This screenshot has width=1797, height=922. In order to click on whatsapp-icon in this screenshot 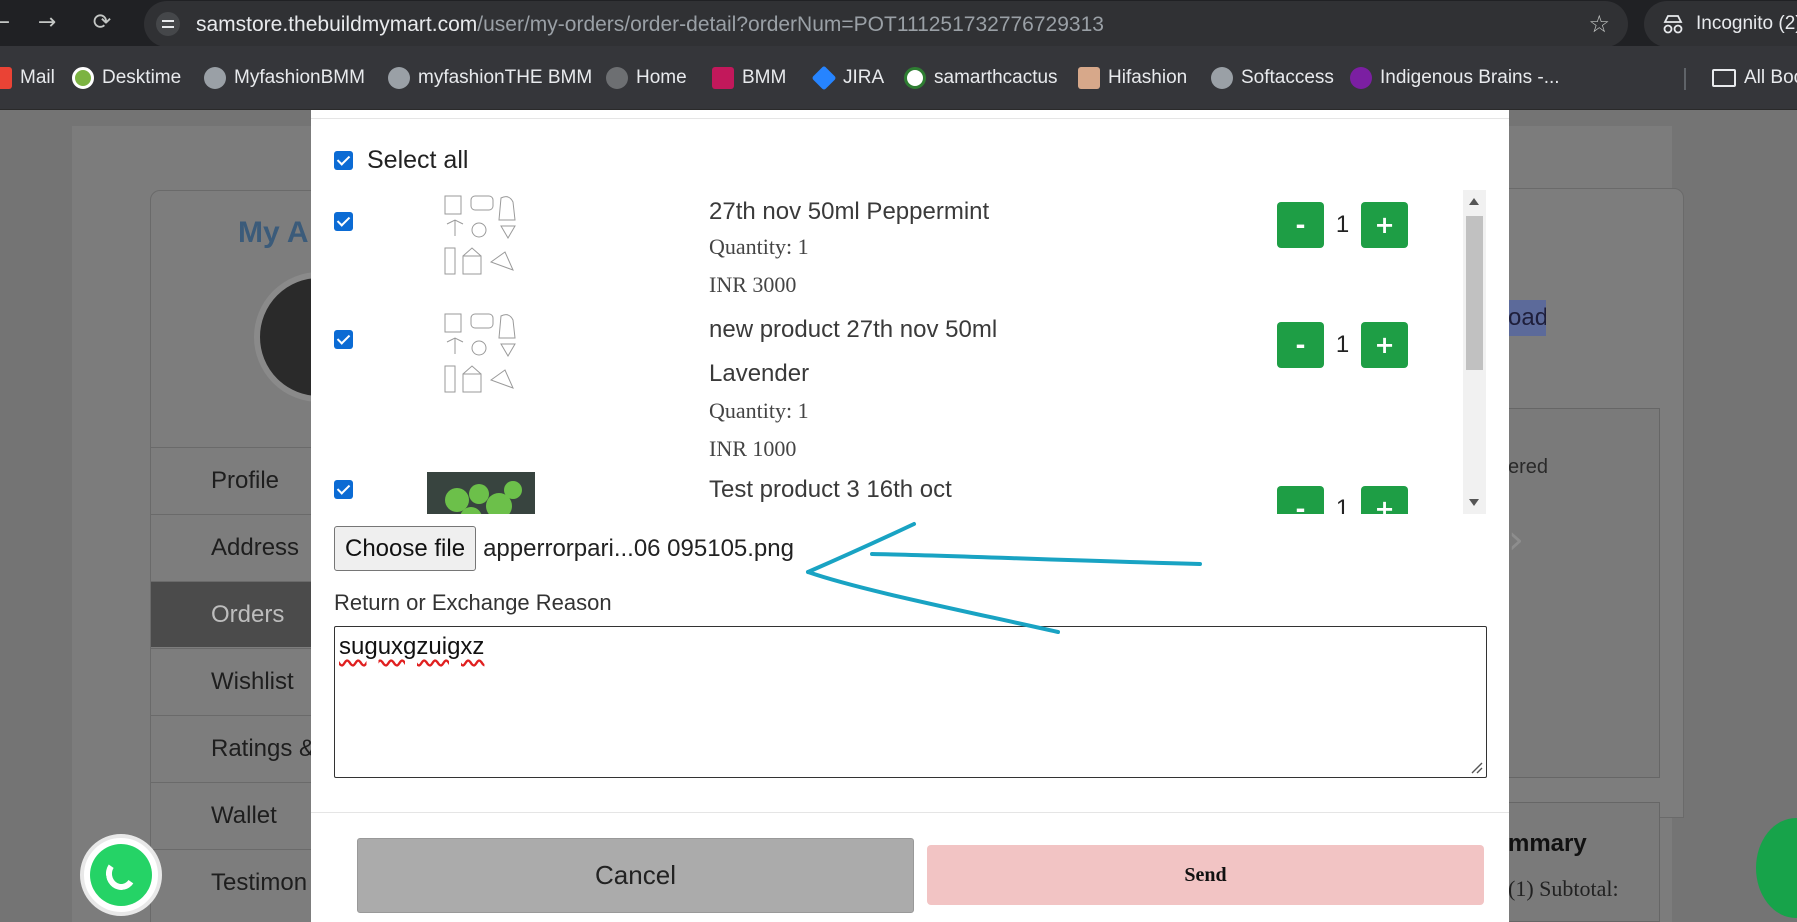, I will do `click(121, 875)`.